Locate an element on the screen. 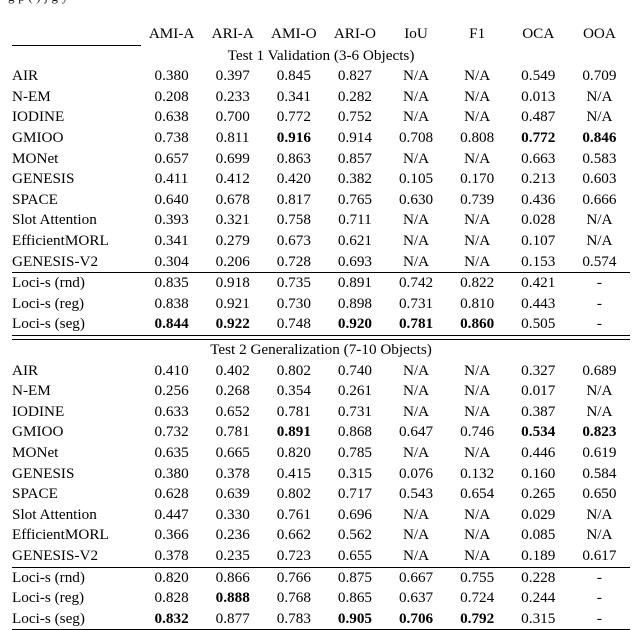 The height and width of the screenshot is (630, 640). column-header-ooa: OOA is located at coordinates (599, 34).